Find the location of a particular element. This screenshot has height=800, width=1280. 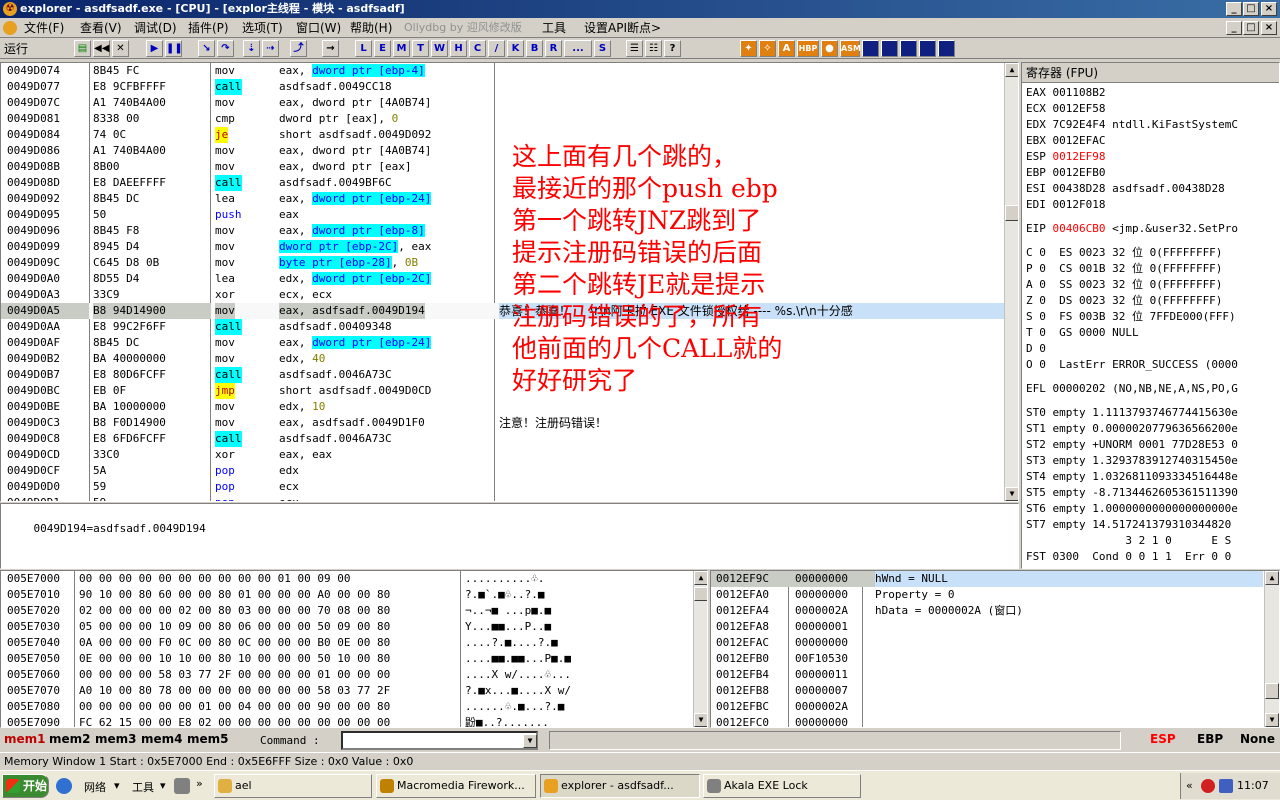

register-edi: EDI 0012F018 is located at coordinates (1065, 205).